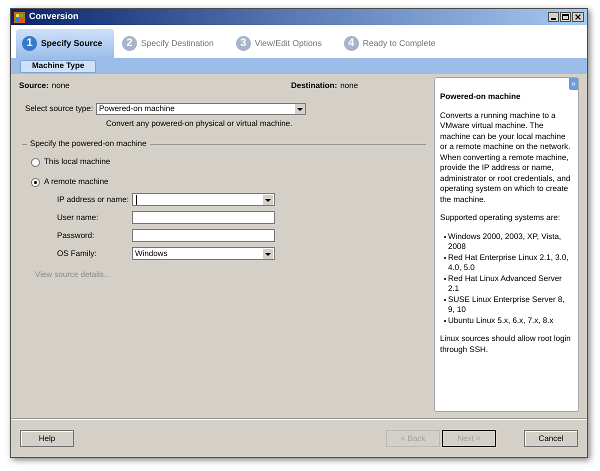  What do you see at coordinates (177, 43) in the screenshot?
I see `step-label: Specify Destination` at bounding box center [177, 43].